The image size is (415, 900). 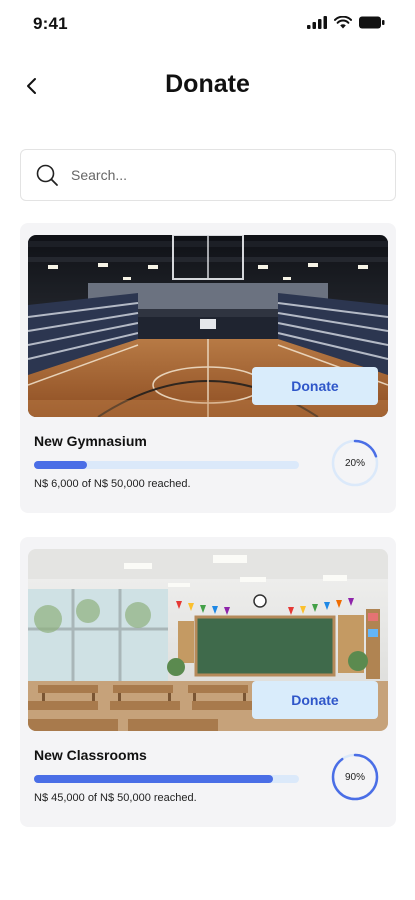 What do you see at coordinates (372, 22) in the screenshot?
I see `battery-icon` at bounding box center [372, 22].